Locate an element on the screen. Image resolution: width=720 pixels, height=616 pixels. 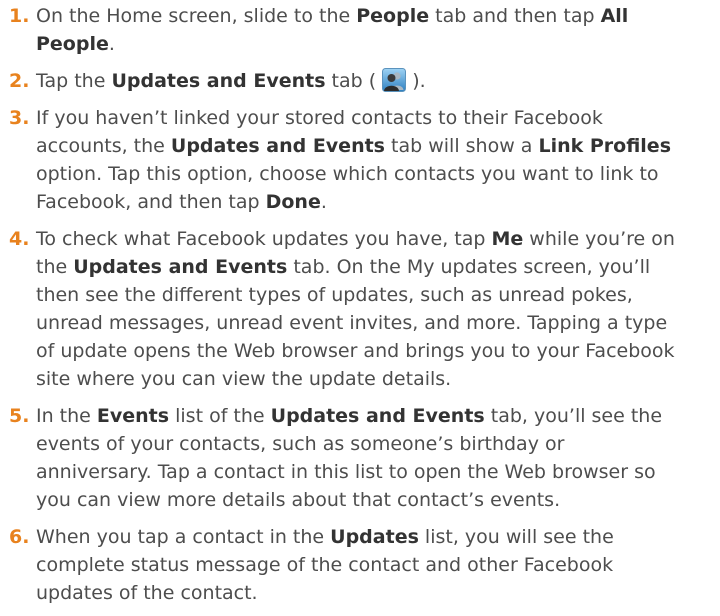
text-run: Tap the is located at coordinates (74, 81).